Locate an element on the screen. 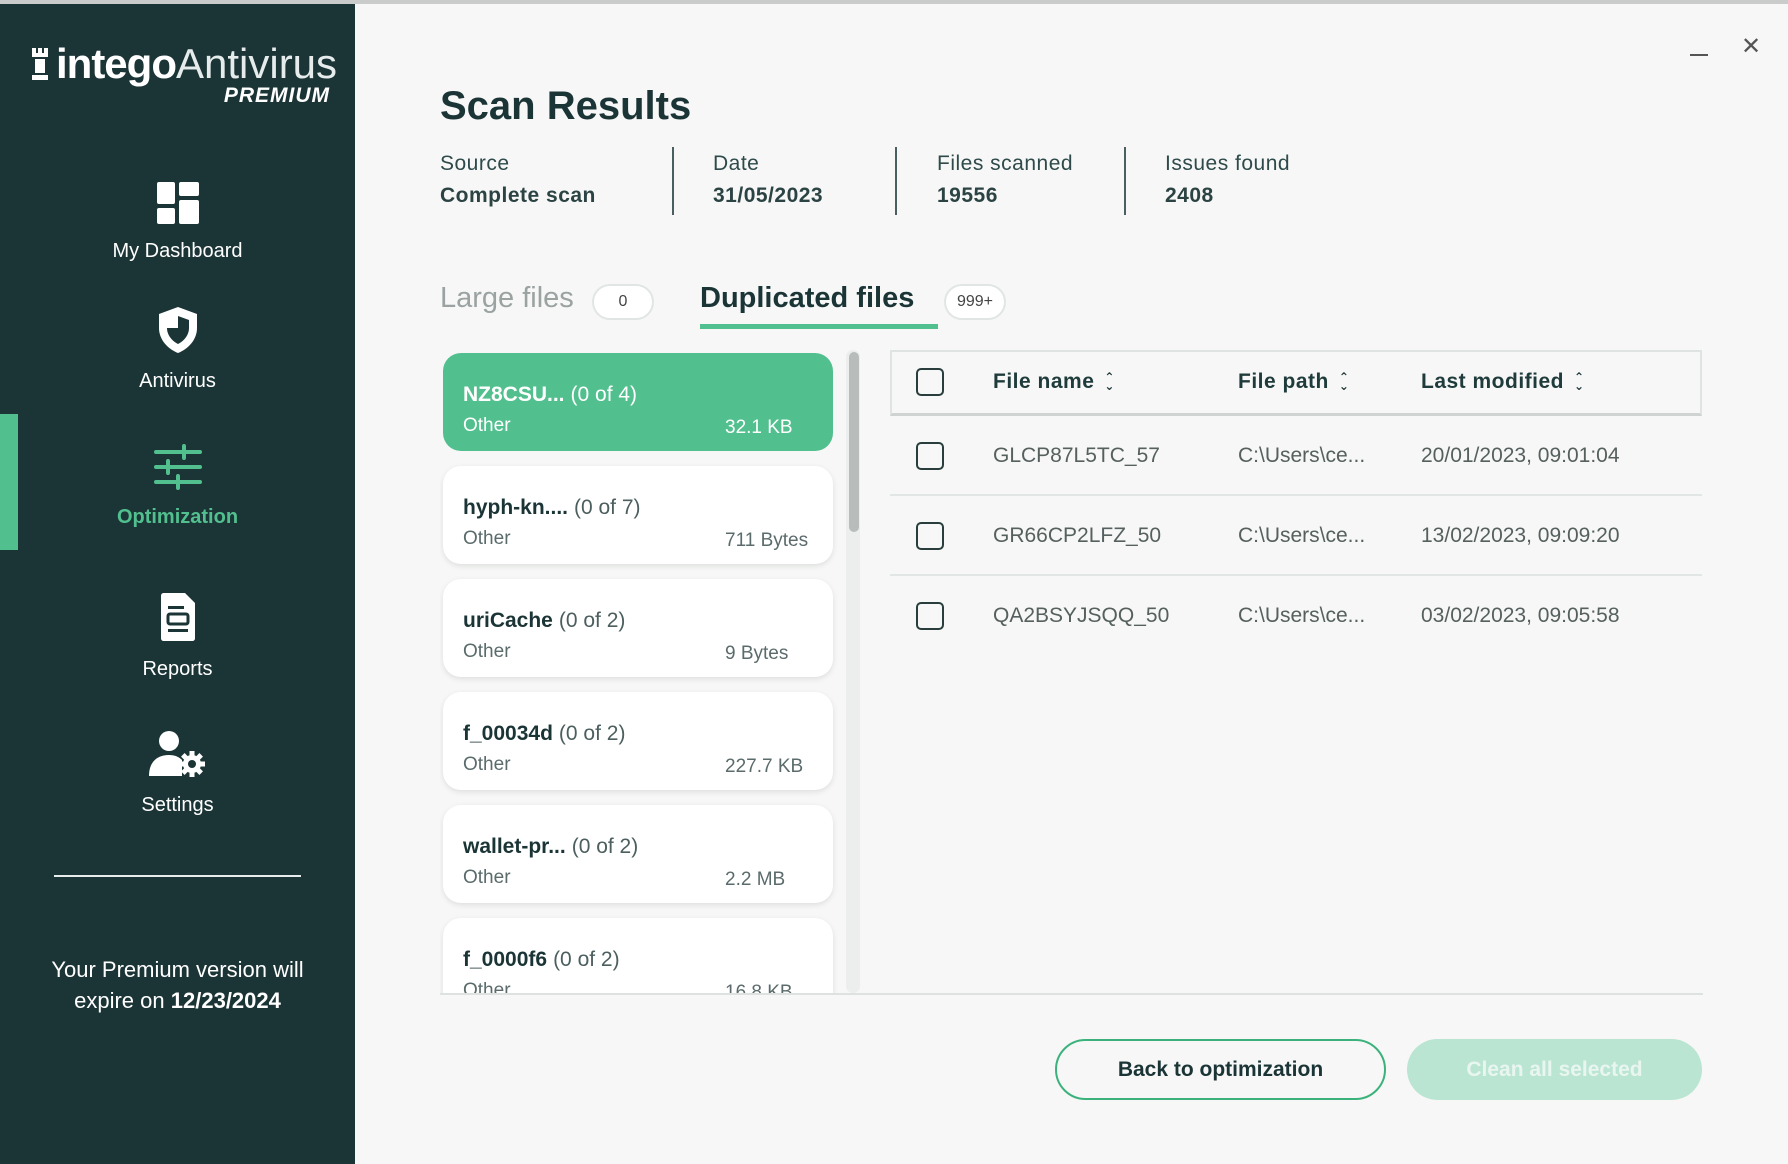 The height and width of the screenshot is (1164, 1788). group-card: hyph-kn.... (0 of 7) Other 711 Bytes is located at coordinates (638, 515).